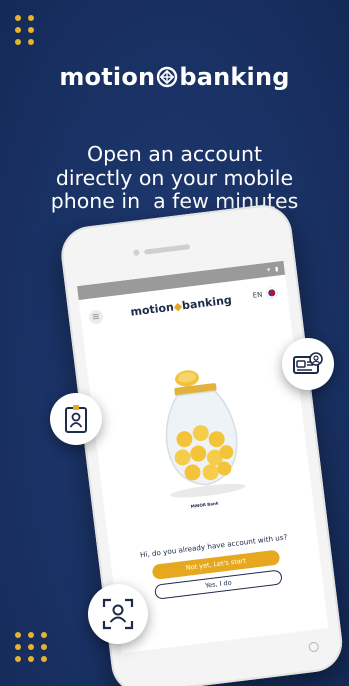  I want to click on headline-line-2: directly on your mobile, so click(174, 177).